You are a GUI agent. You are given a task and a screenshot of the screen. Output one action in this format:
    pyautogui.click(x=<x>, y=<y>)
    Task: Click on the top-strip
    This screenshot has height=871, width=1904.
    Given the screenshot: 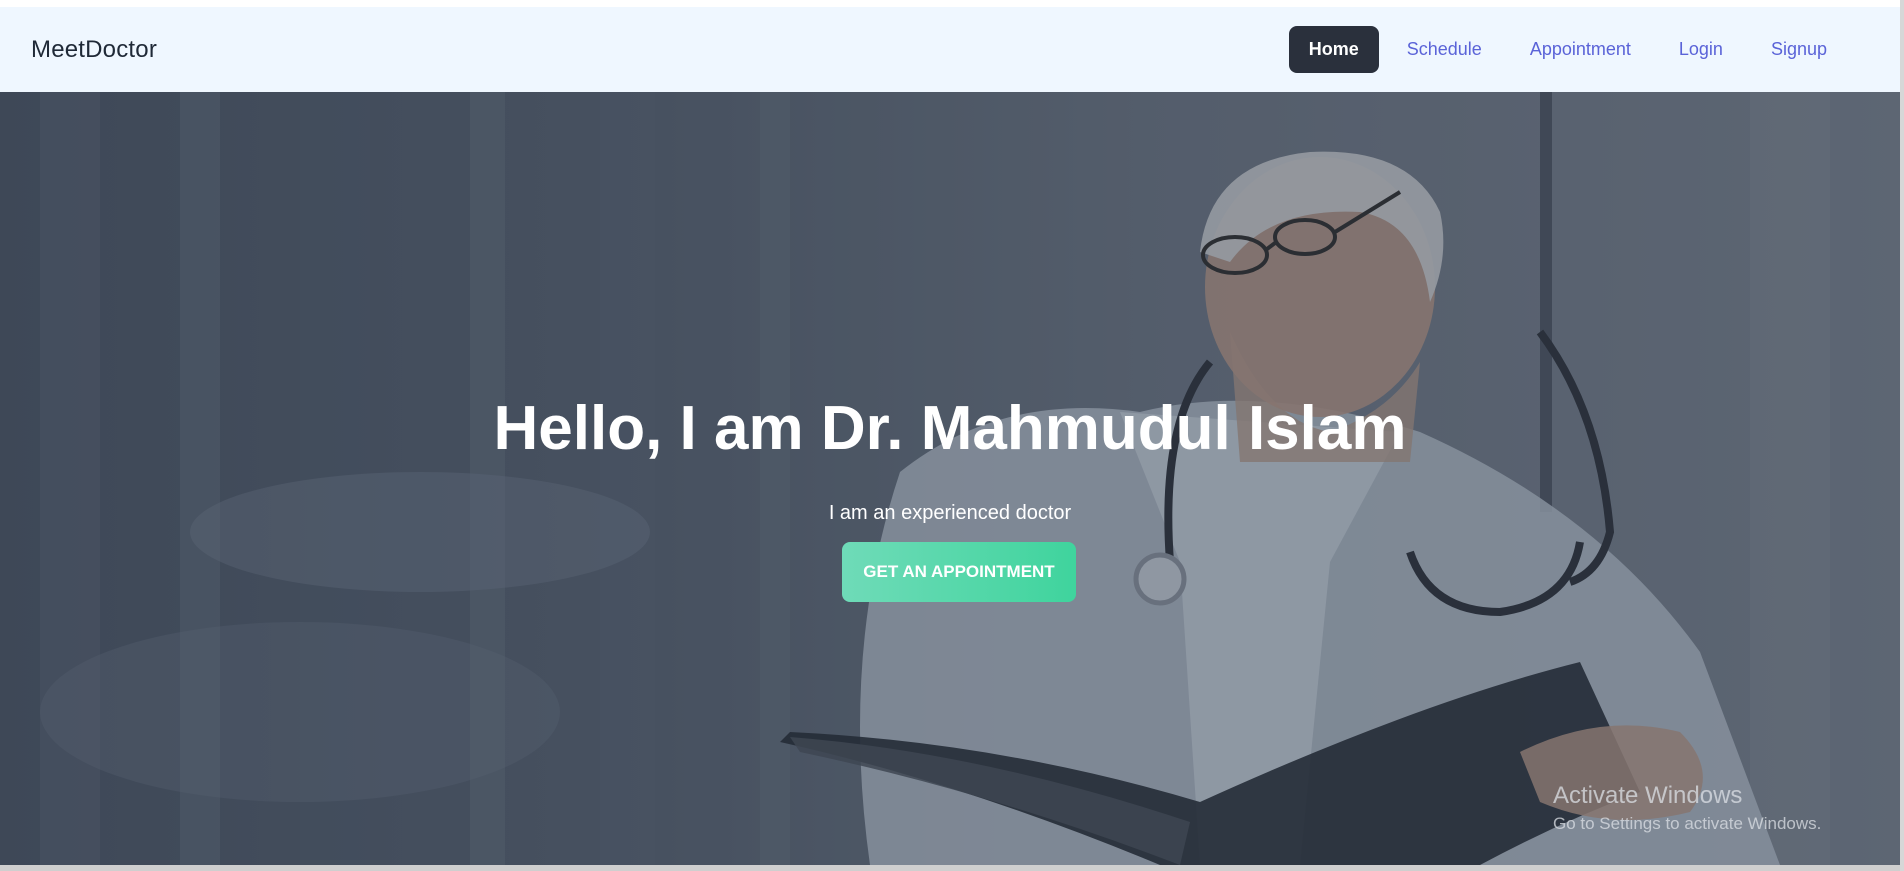 What is the action you would take?
    pyautogui.click(x=952, y=3)
    